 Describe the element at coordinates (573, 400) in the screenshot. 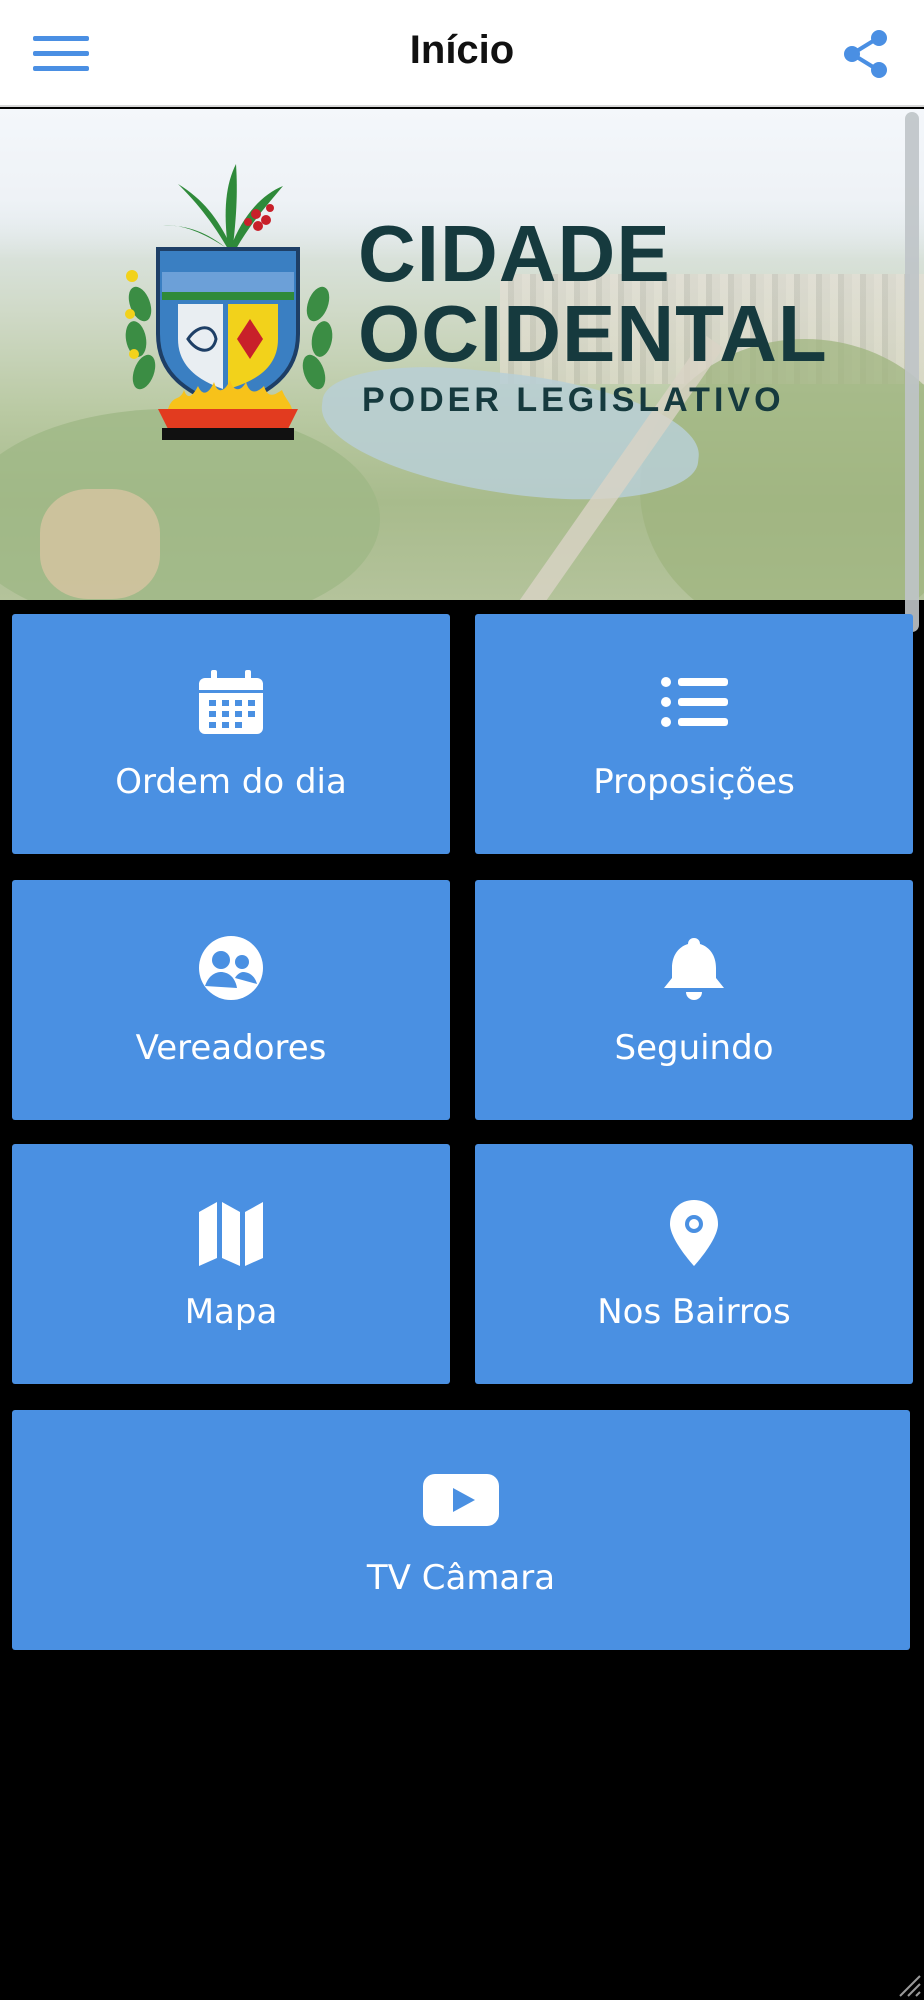

I see `brand-subtitle: PODER LEGISLATIVO` at that location.